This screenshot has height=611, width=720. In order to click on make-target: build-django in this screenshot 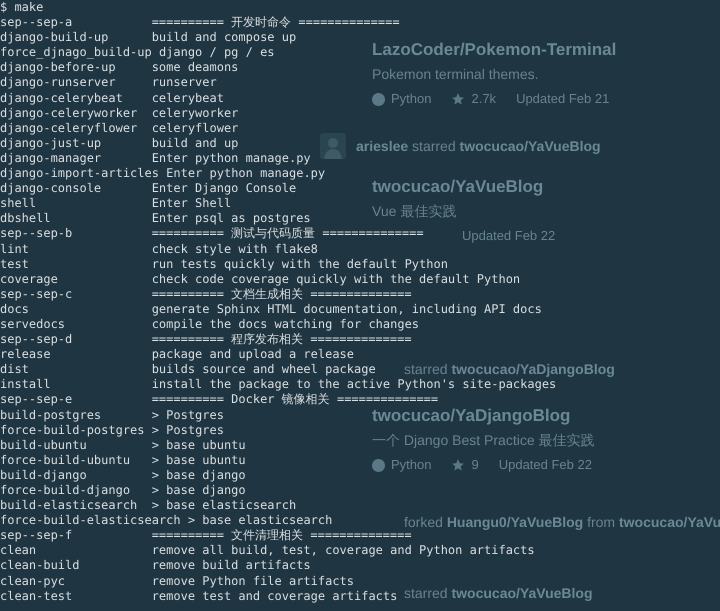, I will do `click(44, 475)`.